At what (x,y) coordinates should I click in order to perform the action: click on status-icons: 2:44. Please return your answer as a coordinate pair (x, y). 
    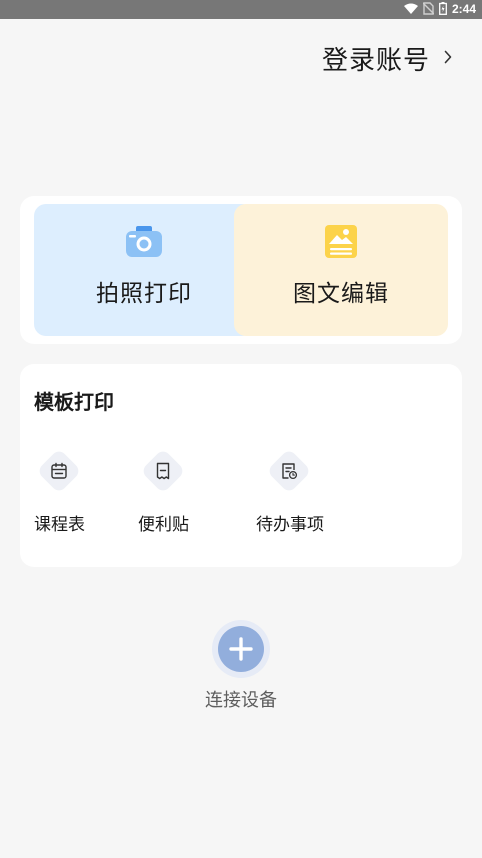
    Looking at the image, I should click on (439, 9).